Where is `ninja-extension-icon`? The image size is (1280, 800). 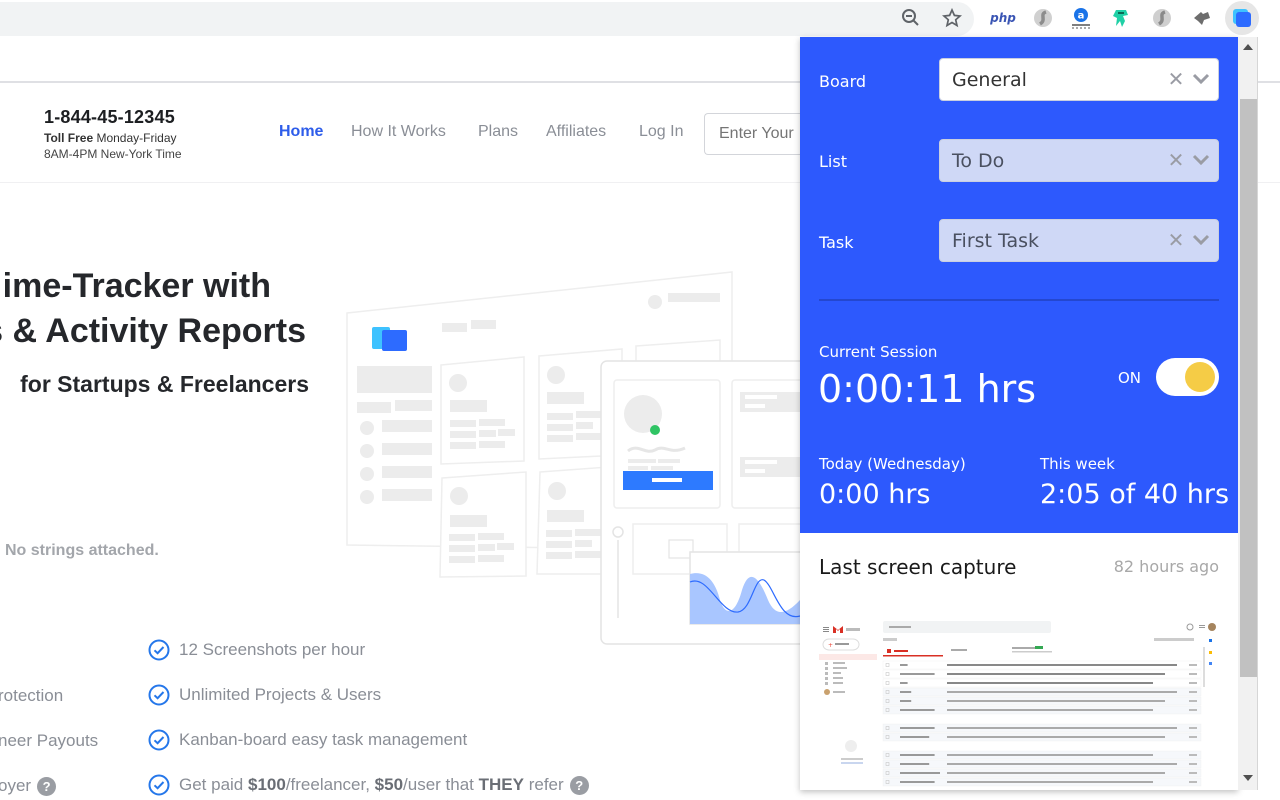
ninja-extension-icon is located at coordinates (1121, 18).